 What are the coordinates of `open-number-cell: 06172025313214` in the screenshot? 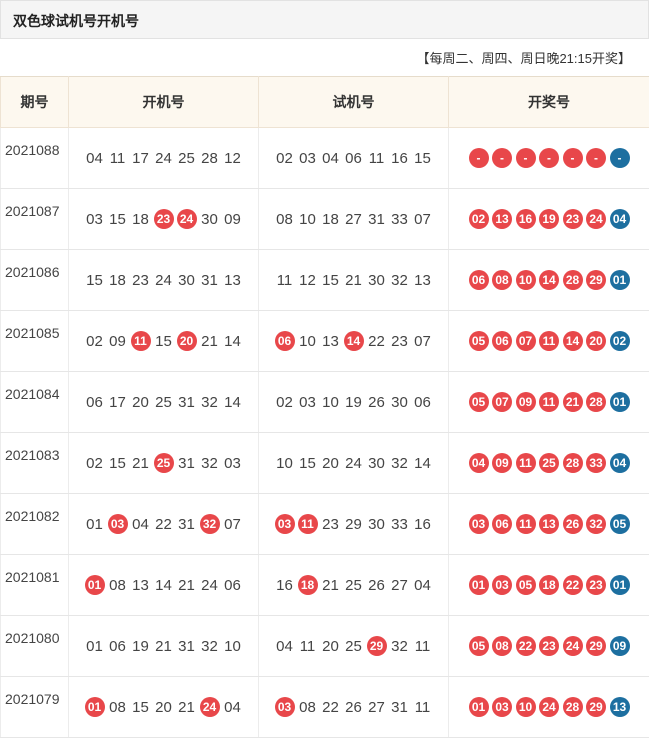 It's located at (164, 402).